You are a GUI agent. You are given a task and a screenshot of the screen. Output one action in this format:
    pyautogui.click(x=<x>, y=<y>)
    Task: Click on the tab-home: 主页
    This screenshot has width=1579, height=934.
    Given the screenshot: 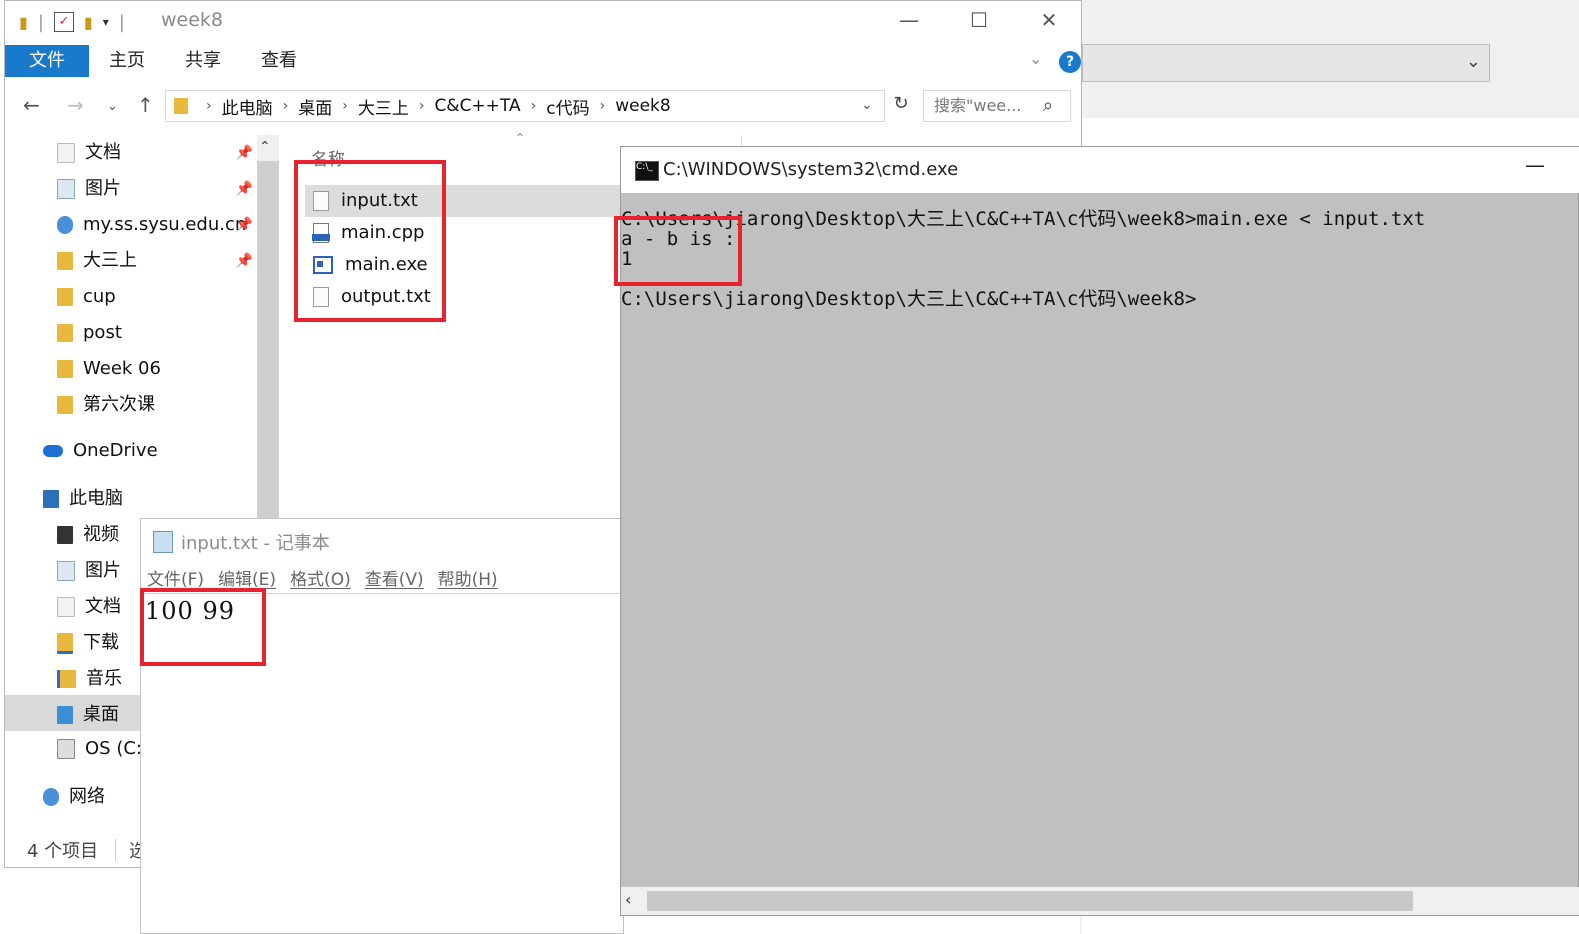 What is the action you would take?
    pyautogui.click(x=127, y=61)
    